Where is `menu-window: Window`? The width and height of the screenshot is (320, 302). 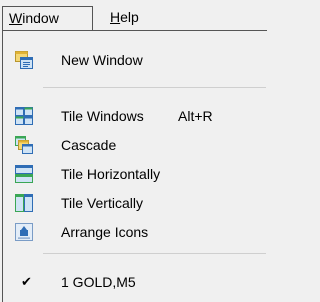 menu-window: Window is located at coordinates (47, 18).